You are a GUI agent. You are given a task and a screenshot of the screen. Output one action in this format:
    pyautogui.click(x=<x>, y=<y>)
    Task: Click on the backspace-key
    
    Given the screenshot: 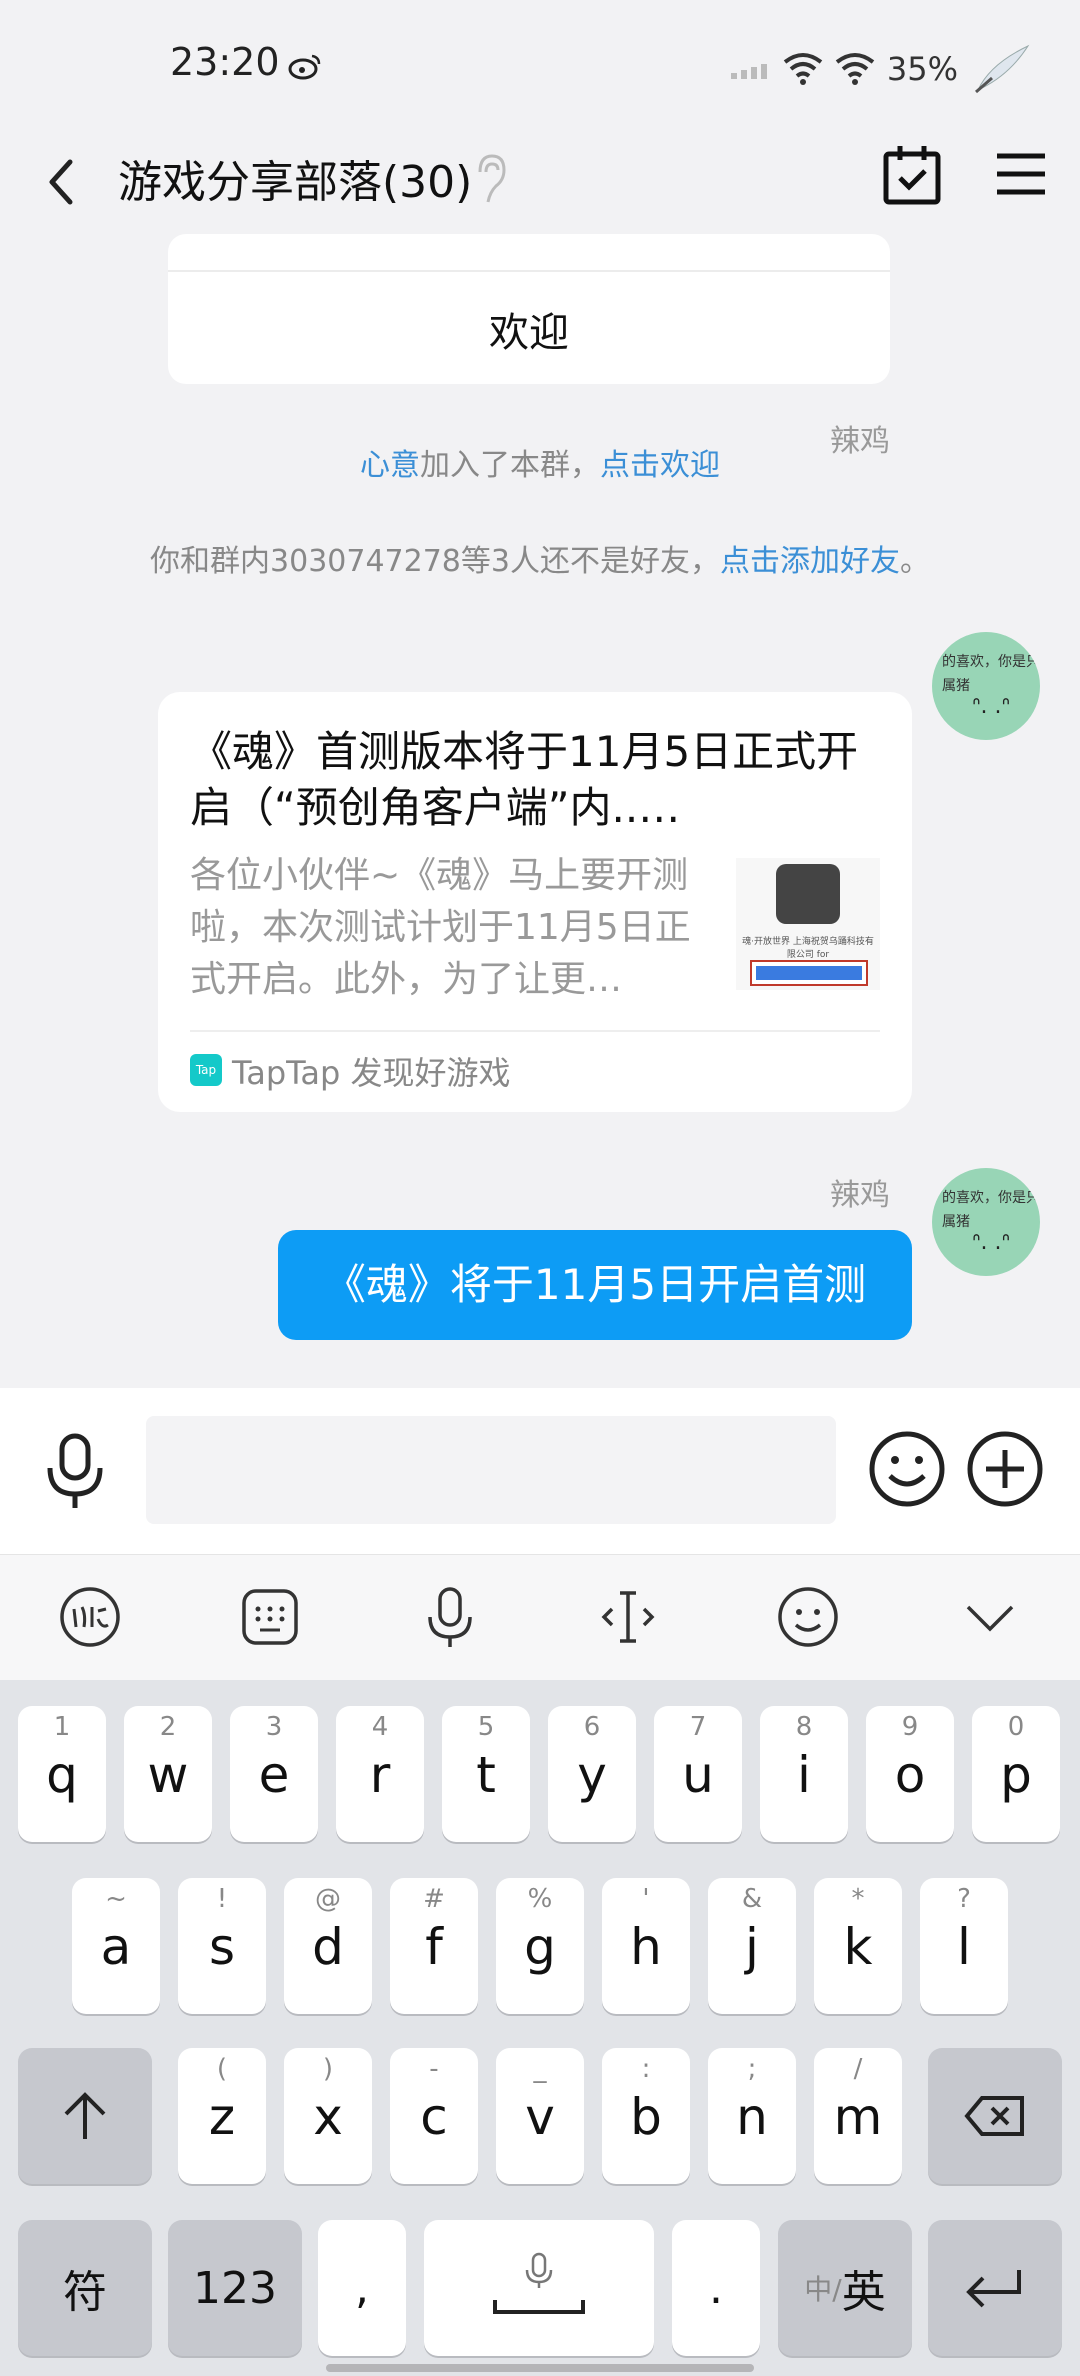 What is the action you would take?
    pyautogui.click(x=995, y=2116)
    